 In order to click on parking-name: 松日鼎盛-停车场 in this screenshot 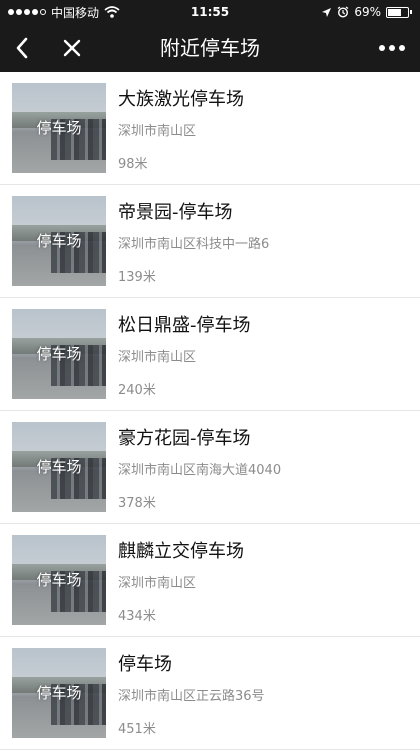, I will do `click(184, 325)`.